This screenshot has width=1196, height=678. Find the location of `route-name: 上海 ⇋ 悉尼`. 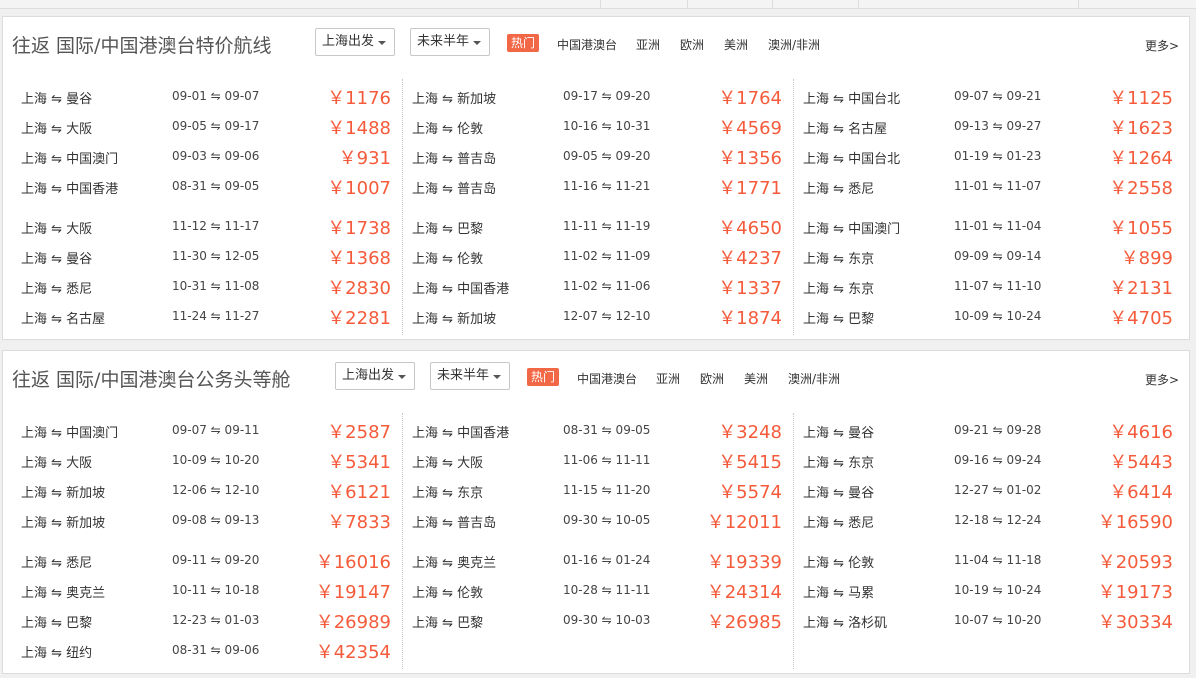

route-name: 上海 ⇋ 悉尼 is located at coordinates (839, 523).